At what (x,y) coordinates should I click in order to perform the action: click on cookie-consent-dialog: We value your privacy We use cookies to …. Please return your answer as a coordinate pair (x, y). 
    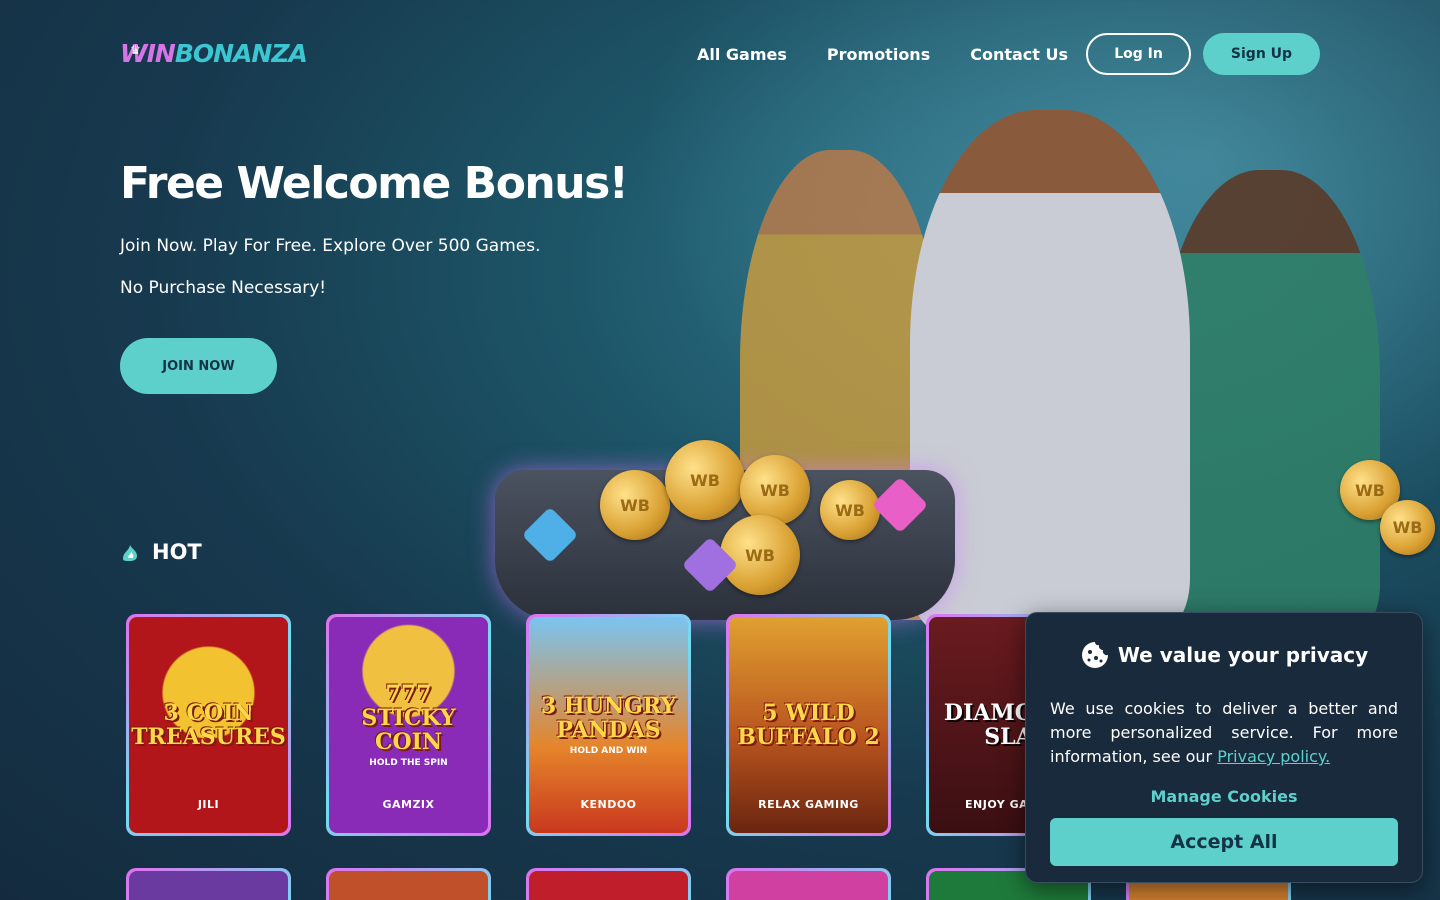
    Looking at the image, I should click on (1224, 747).